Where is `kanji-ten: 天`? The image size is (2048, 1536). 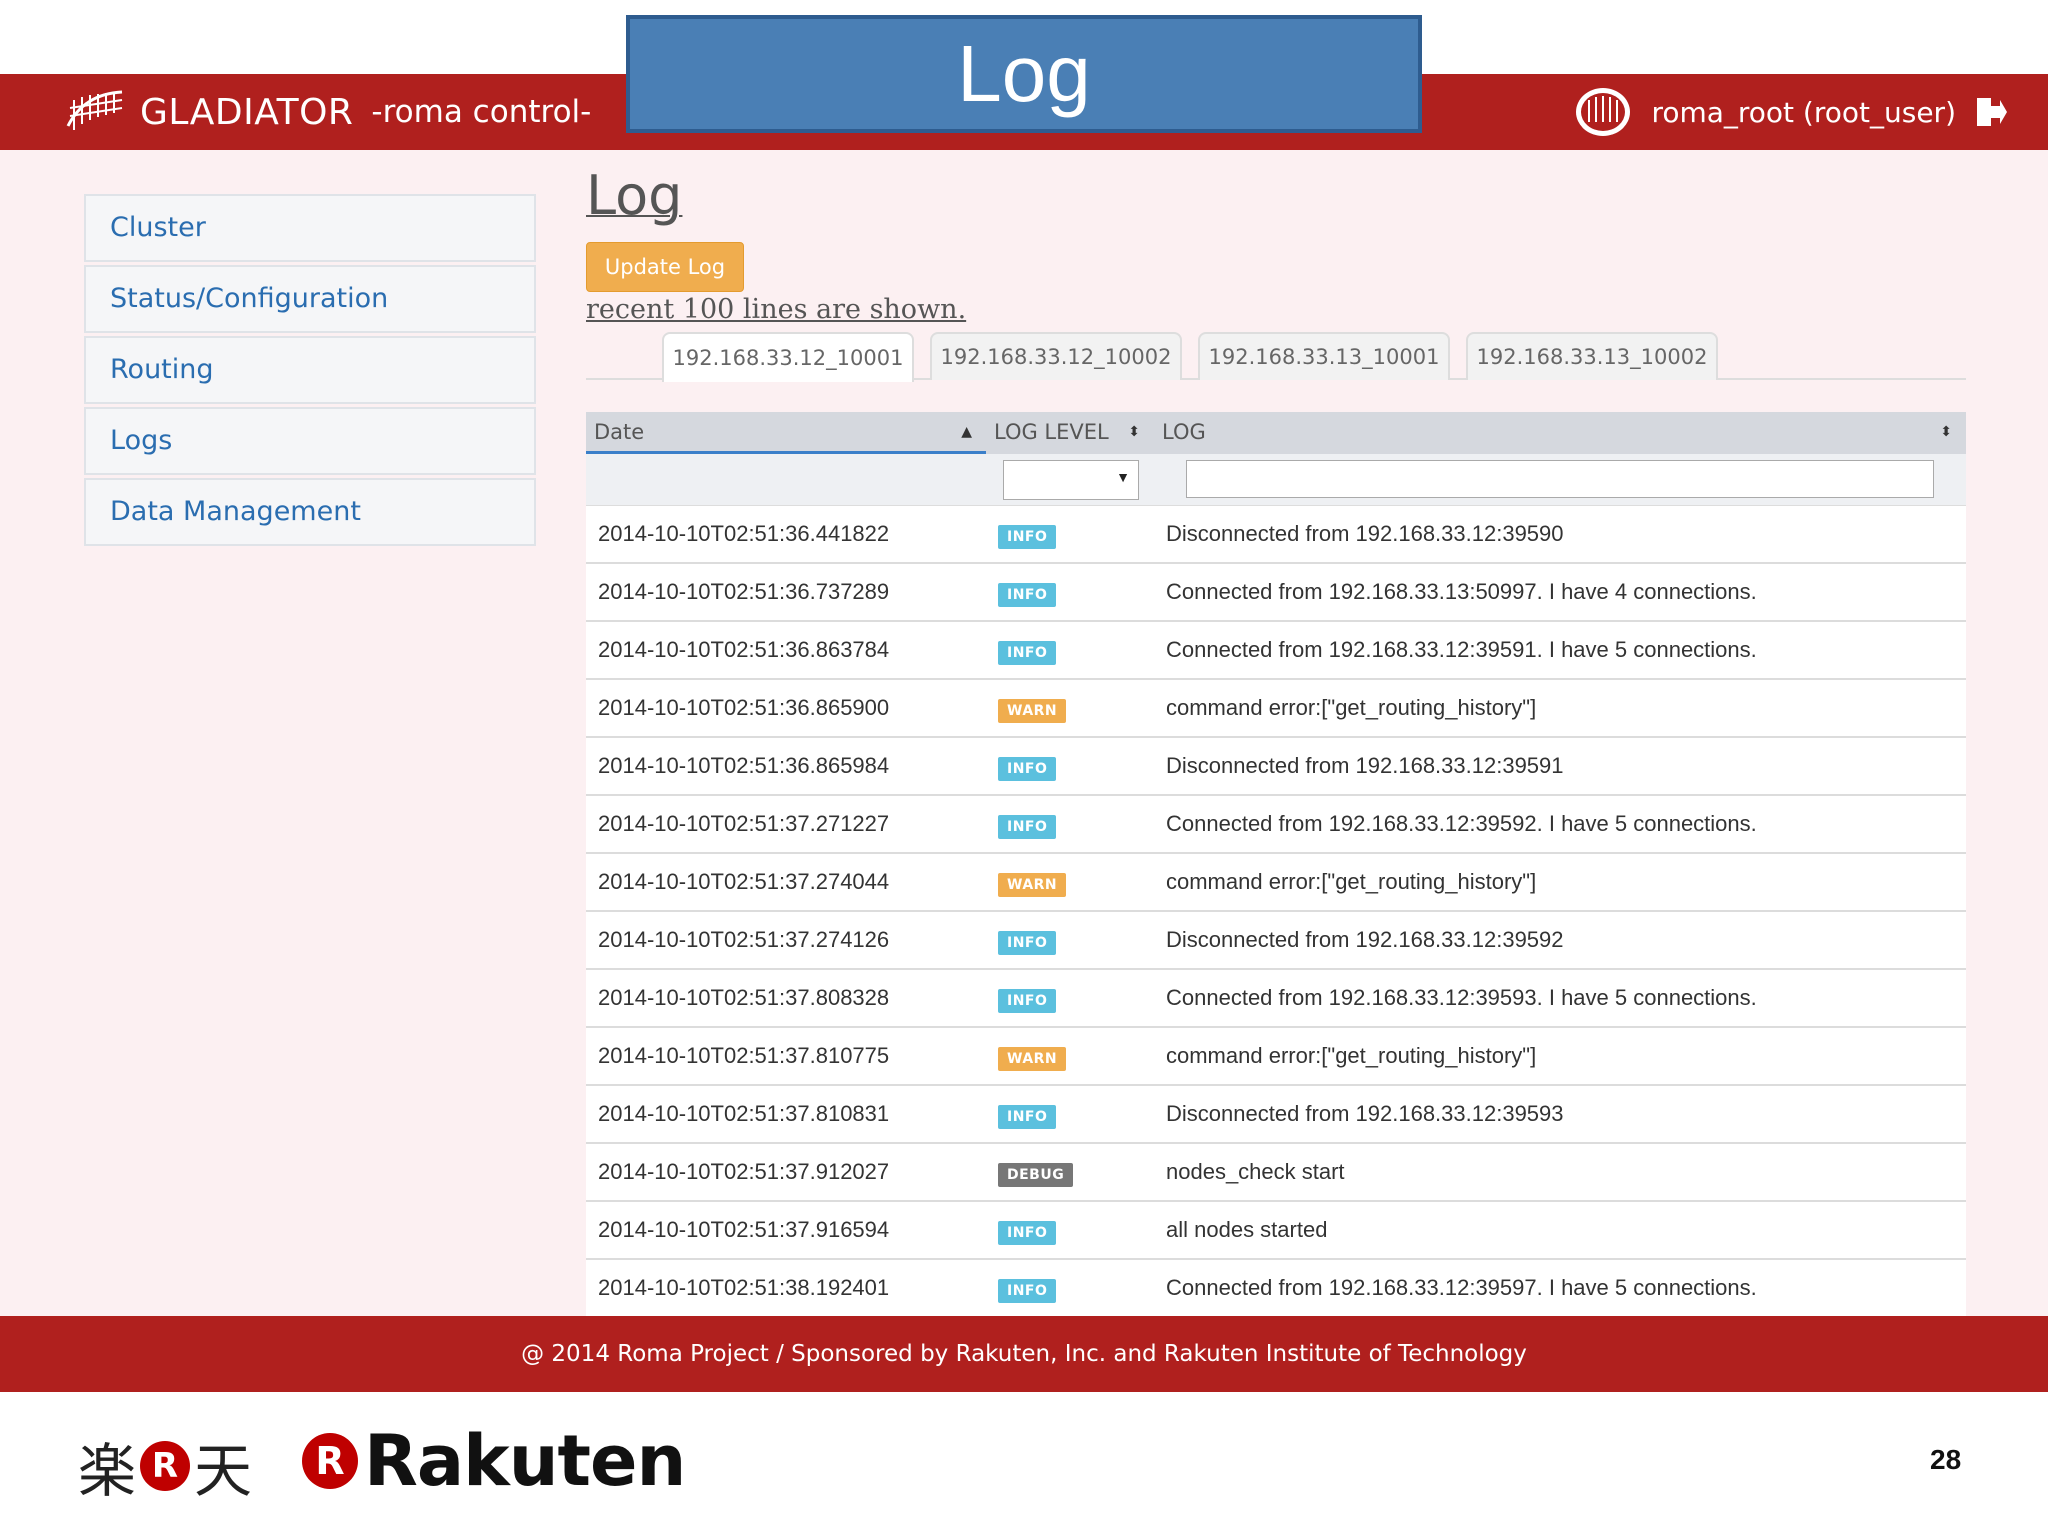 kanji-ten: 天 is located at coordinates (223, 1471).